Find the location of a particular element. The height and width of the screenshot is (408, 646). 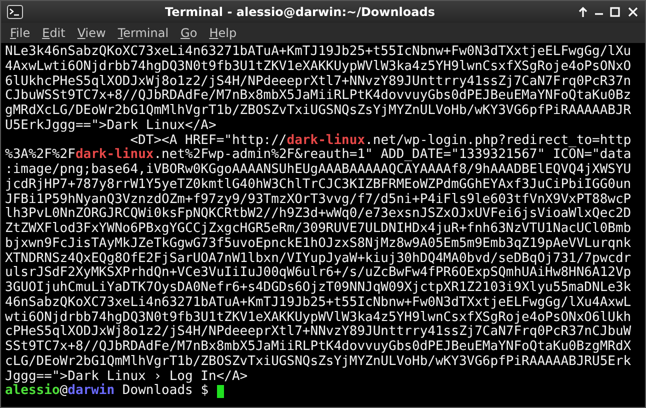

terminal-line: <DT><A HREF="http://dark-linux.net/wp-login.php?redirect_to=http is located at coordinates (381, 141).